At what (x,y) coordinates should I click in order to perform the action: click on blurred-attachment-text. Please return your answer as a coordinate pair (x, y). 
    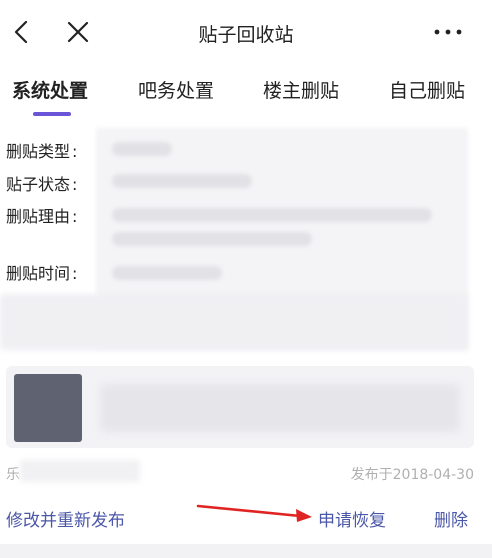
    Looking at the image, I should click on (280, 408).